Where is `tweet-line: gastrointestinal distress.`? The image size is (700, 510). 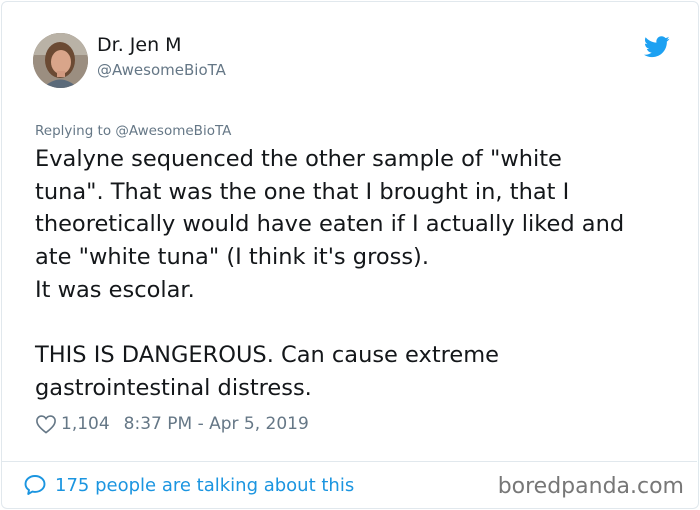 tweet-line: gastrointestinal distress. is located at coordinates (173, 387).